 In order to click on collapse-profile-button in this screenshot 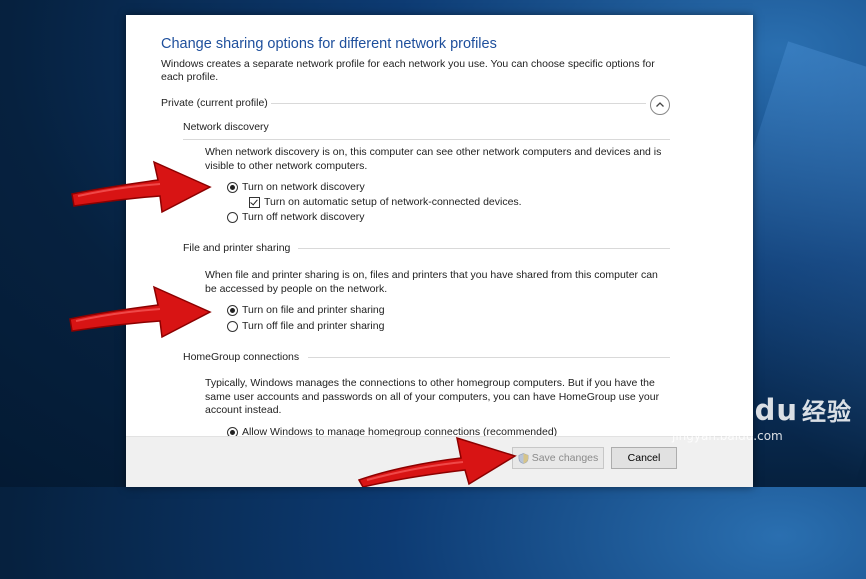, I will do `click(660, 105)`.